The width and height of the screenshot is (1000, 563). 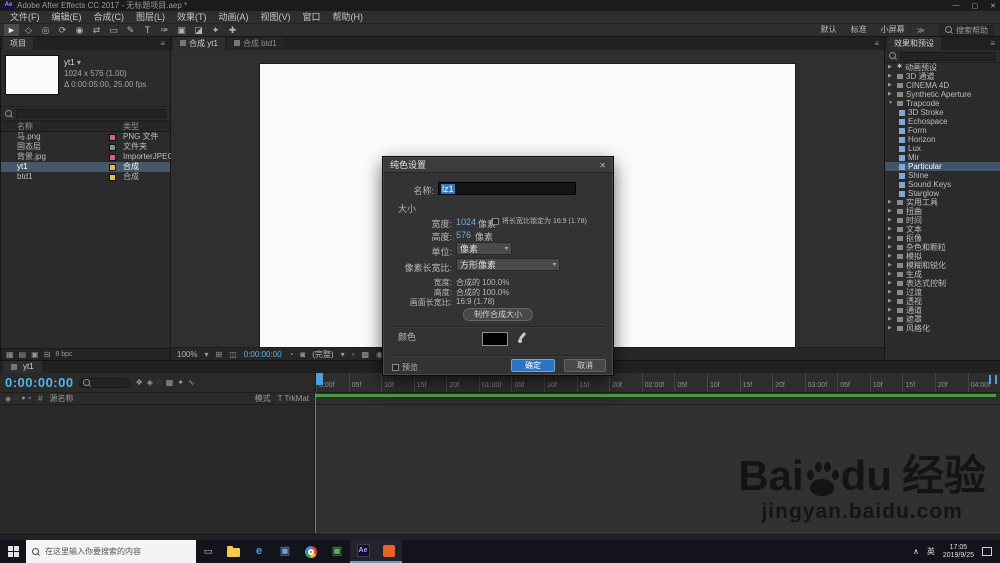 I want to click on close-icon: ✕, so click(x=993, y=6).